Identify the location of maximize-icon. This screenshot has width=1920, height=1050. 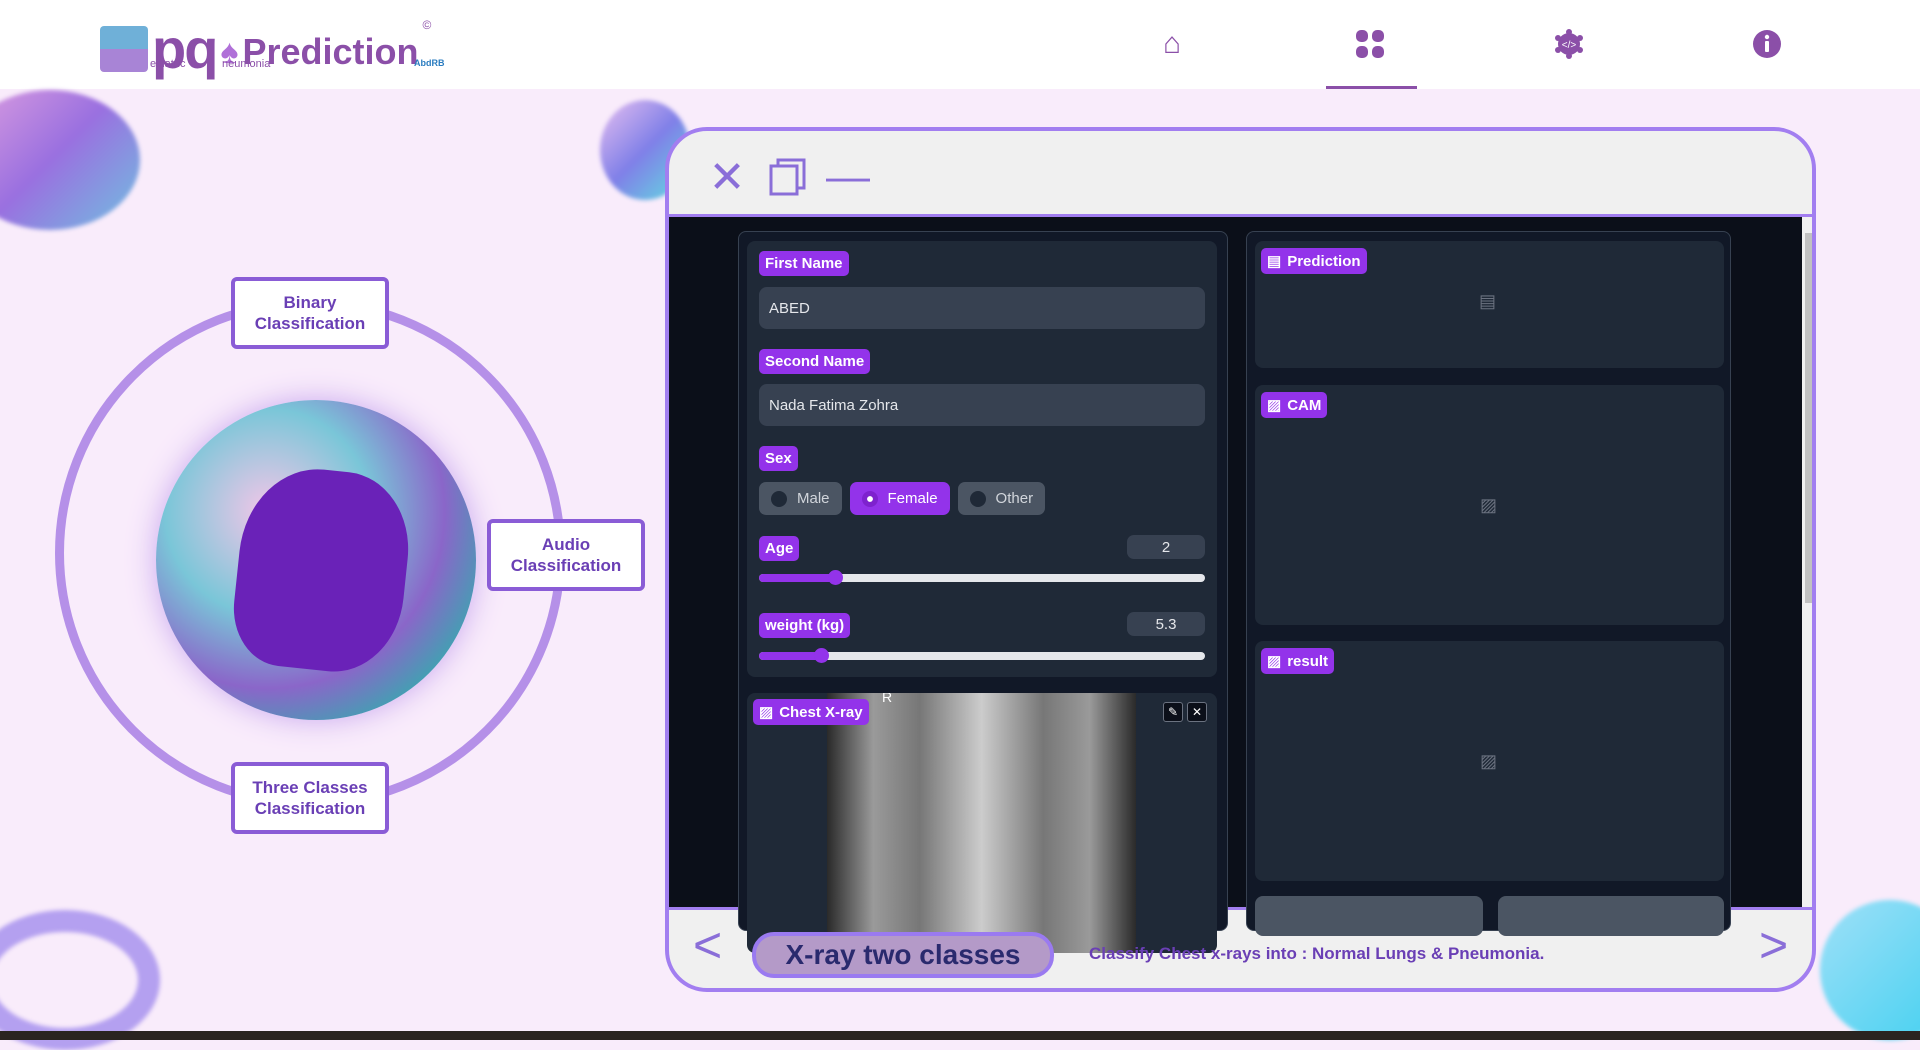
(788, 177).